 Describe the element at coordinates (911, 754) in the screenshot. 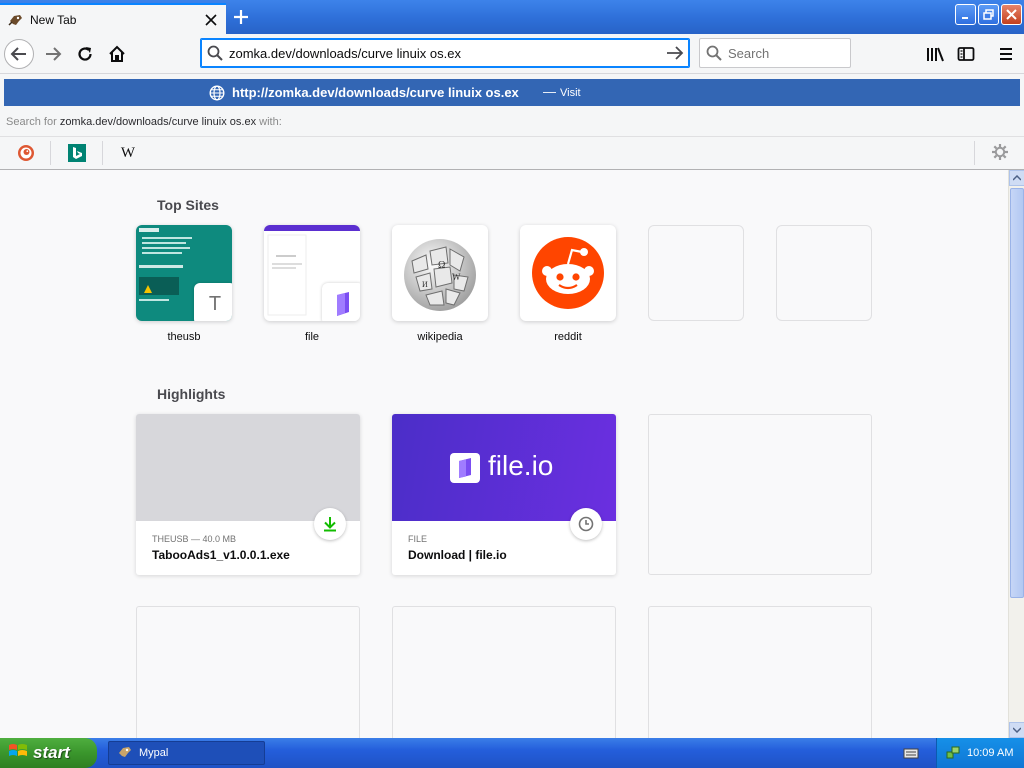

I see `keyboard-layout-icon` at that location.